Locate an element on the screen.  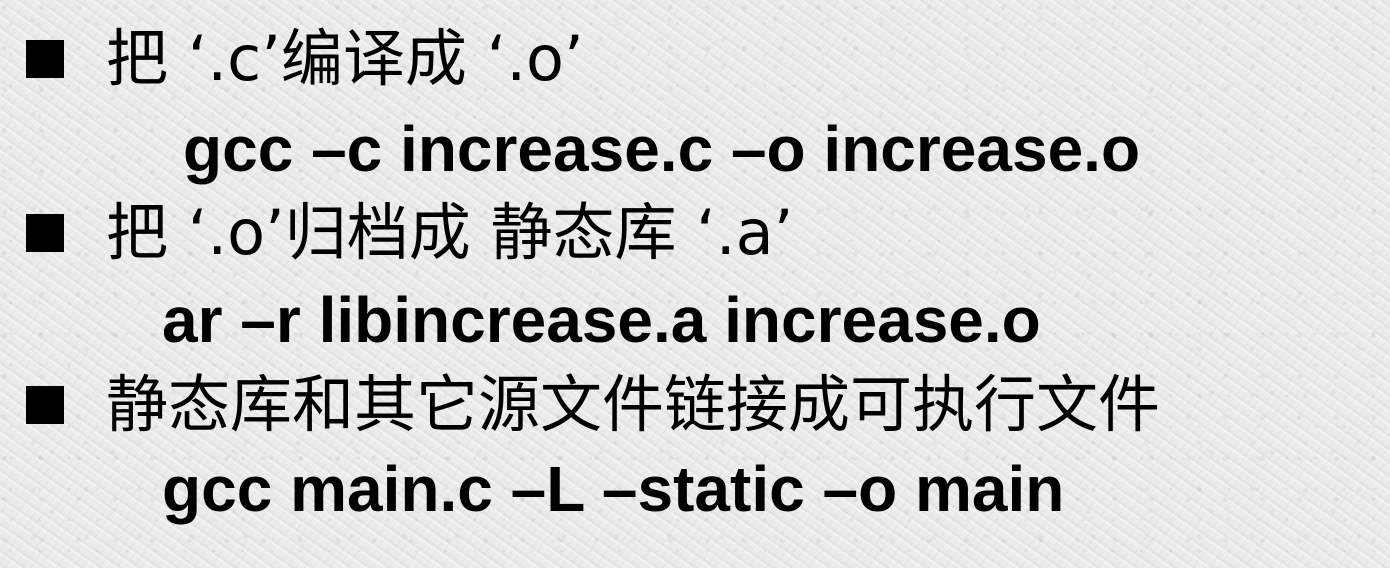
bullet-text: 把 ‘.c’编译成 ‘.o’ is located at coordinates (345, 58).